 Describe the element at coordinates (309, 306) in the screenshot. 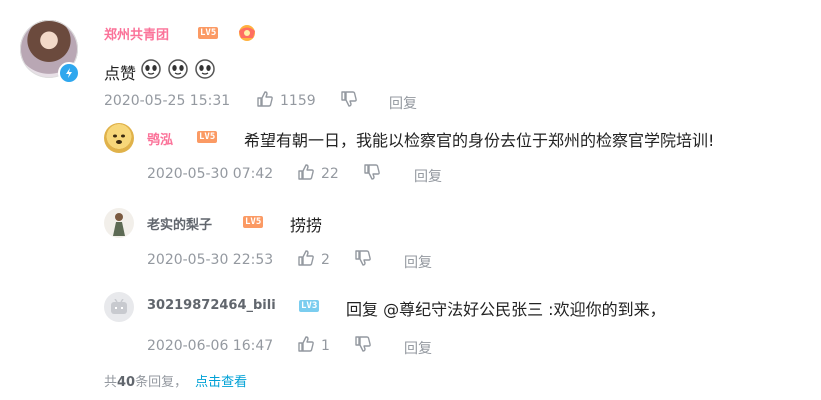

I see `level-badge: LV3` at that location.